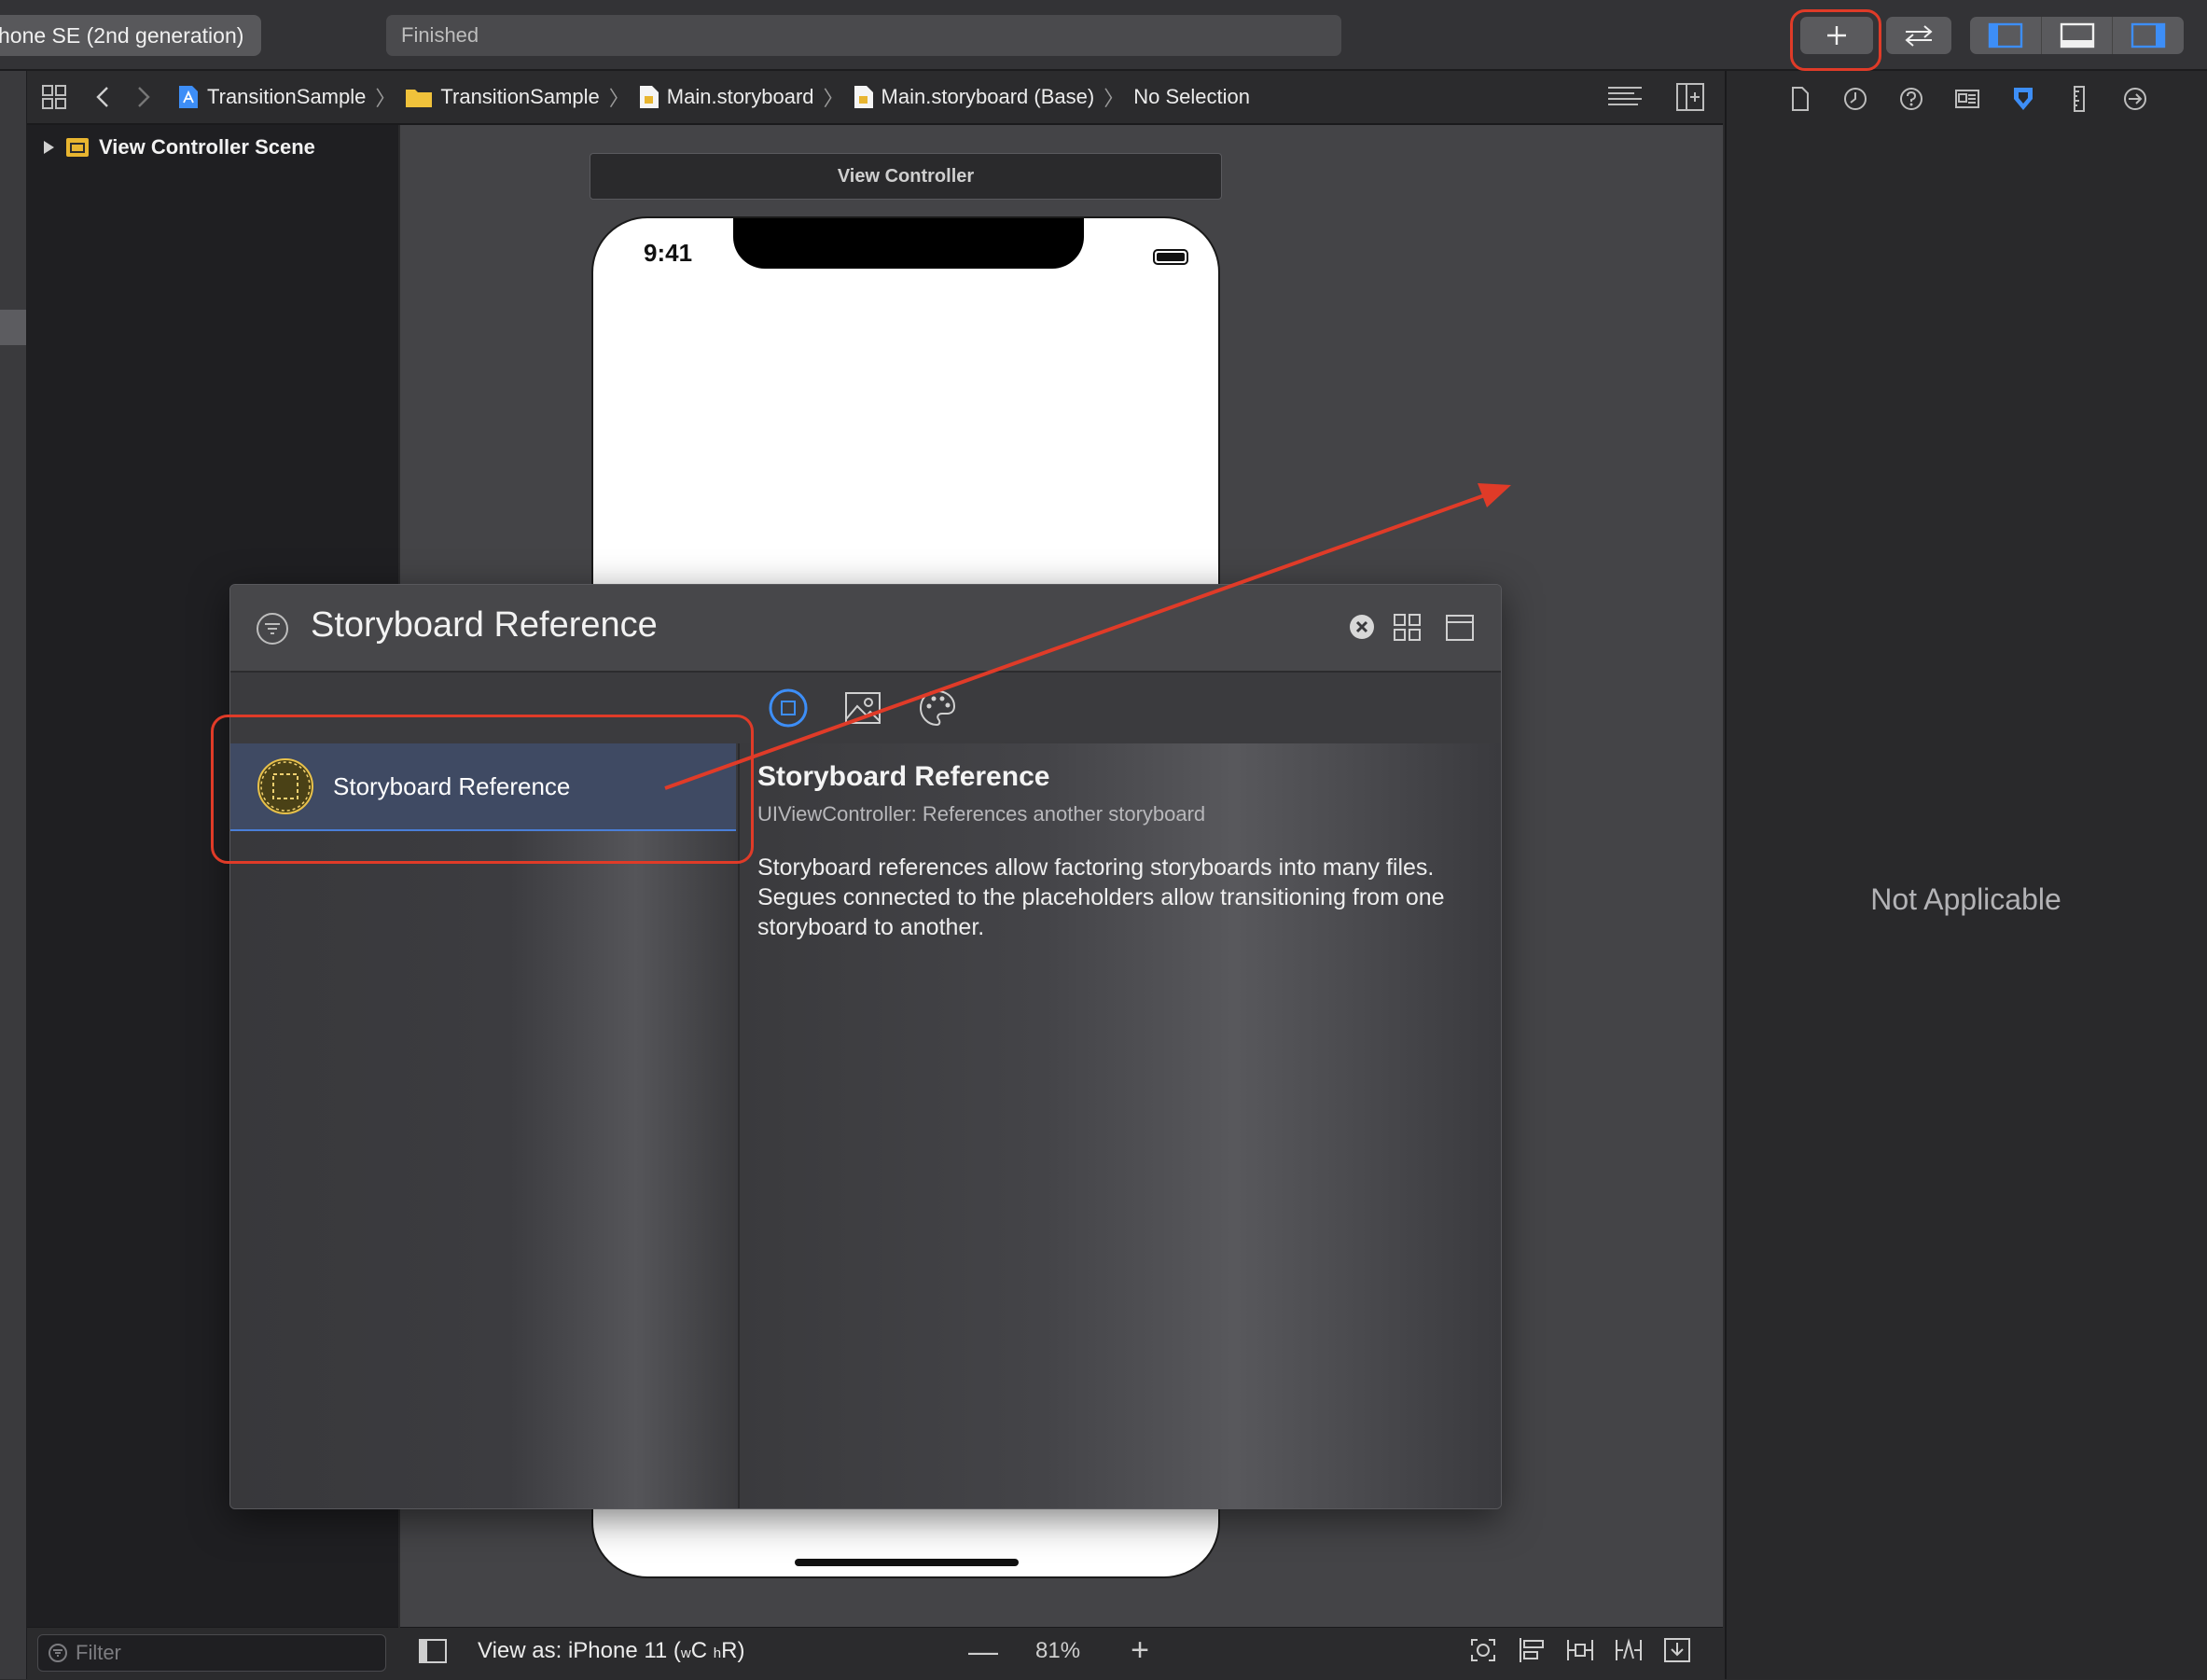 The image size is (2207, 1680). I want to click on swap-arrows-icon, so click(1919, 36).